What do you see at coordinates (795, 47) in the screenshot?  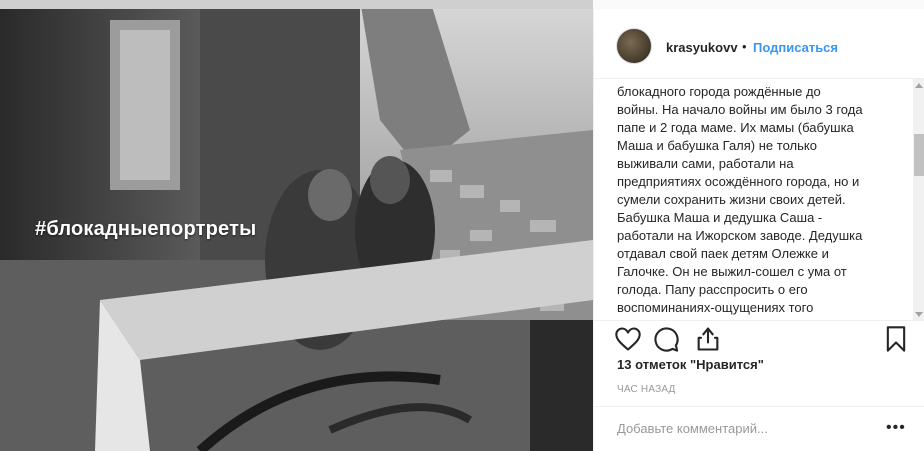 I see `follow-button: Подписаться` at bounding box center [795, 47].